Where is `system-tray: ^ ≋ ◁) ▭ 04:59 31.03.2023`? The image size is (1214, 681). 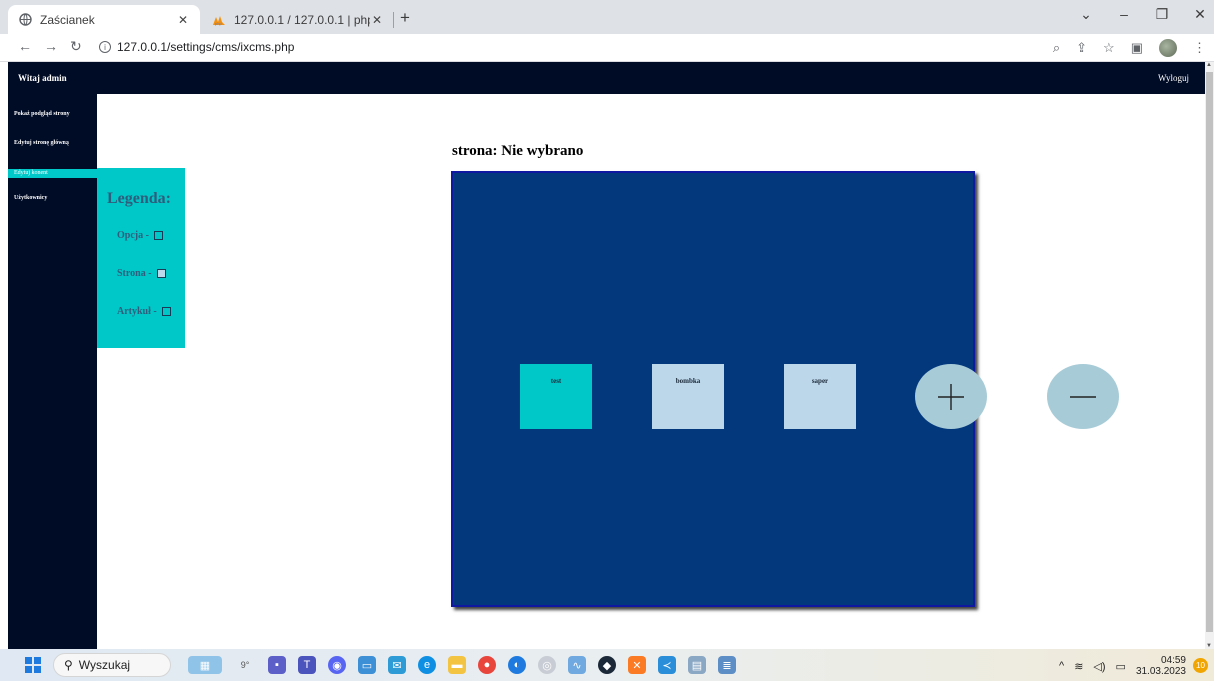
system-tray: ^ ≋ ◁) ▭ 04:59 31.03.2023 is located at coordinates (1122, 666).